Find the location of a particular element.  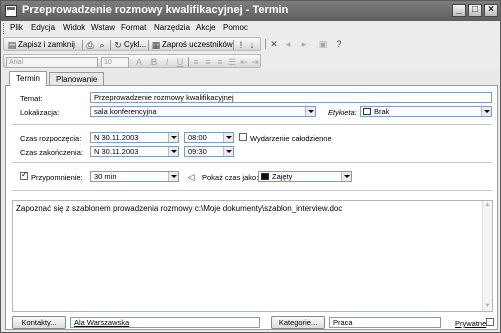

scroll-up-icon: ▲ is located at coordinates (487, 205).